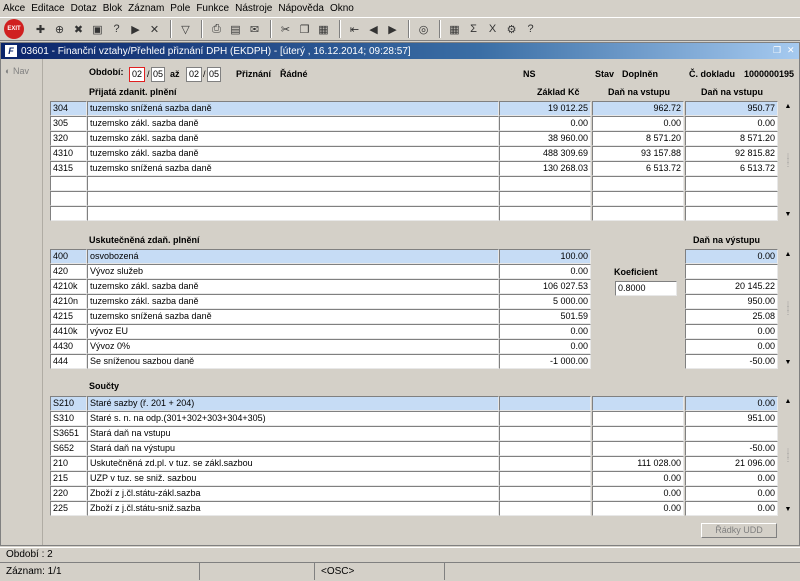 The image size is (800, 581). What do you see at coordinates (731, 418) in the screenshot?
I see `section3-row-1-tax: 951.00` at bounding box center [731, 418].